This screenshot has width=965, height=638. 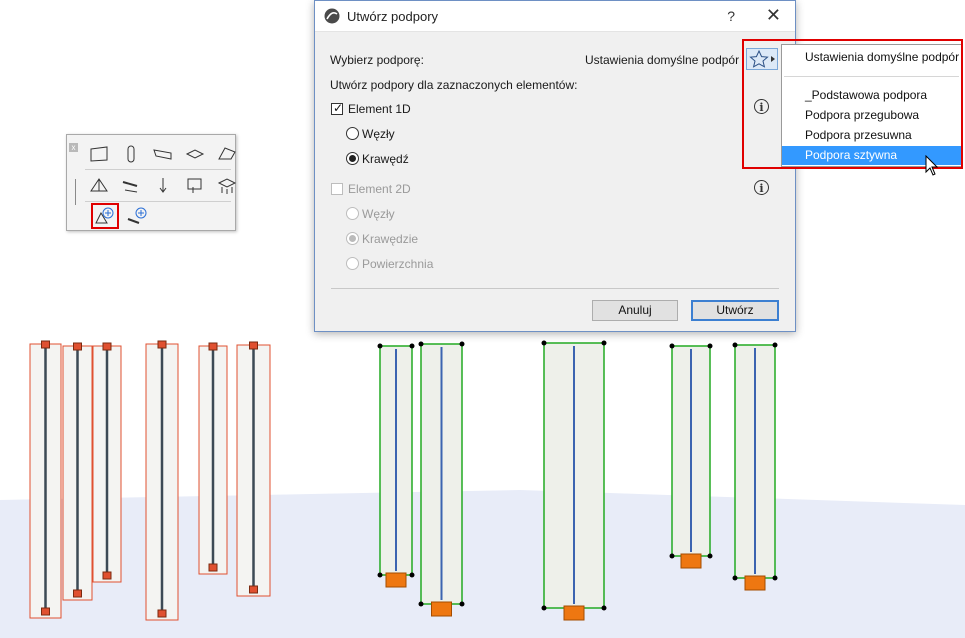 What do you see at coordinates (131, 186) in the screenshot?
I see `line-support-icon` at bounding box center [131, 186].